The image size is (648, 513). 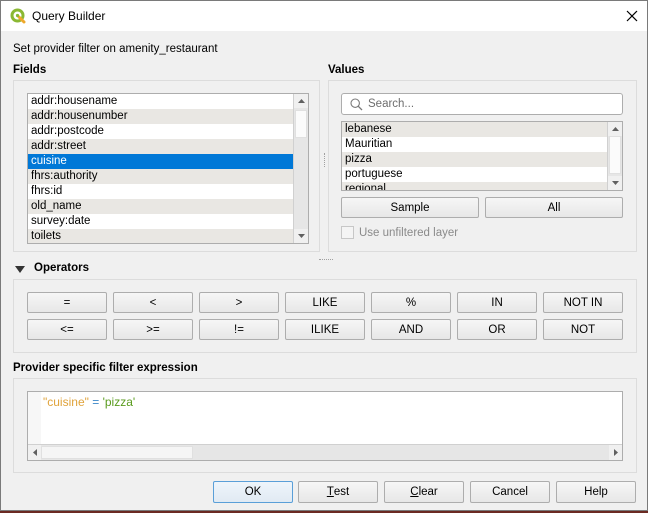 What do you see at coordinates (497, 302) in the screenshot?
I see `operator-button-in: IN` at bounding box center [497, 302].